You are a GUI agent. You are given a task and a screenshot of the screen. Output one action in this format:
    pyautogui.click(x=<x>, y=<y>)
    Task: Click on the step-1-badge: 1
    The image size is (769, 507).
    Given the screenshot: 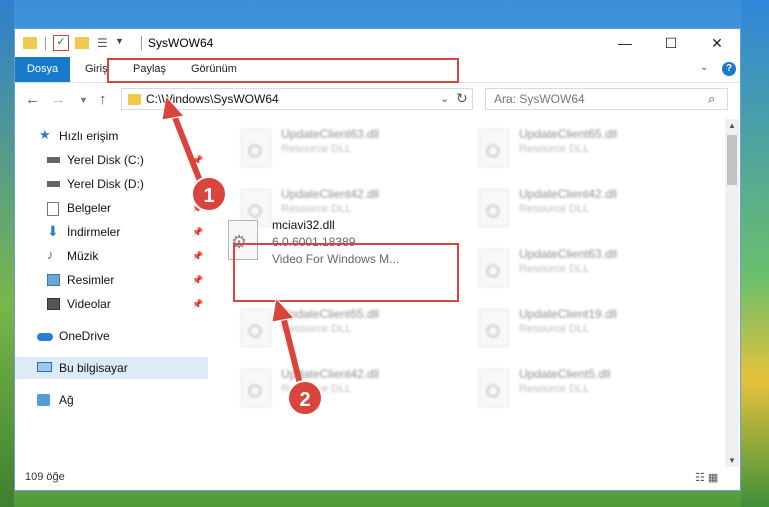 What is the action you would take?
    pyautogui.click(x=209, y=194)
    